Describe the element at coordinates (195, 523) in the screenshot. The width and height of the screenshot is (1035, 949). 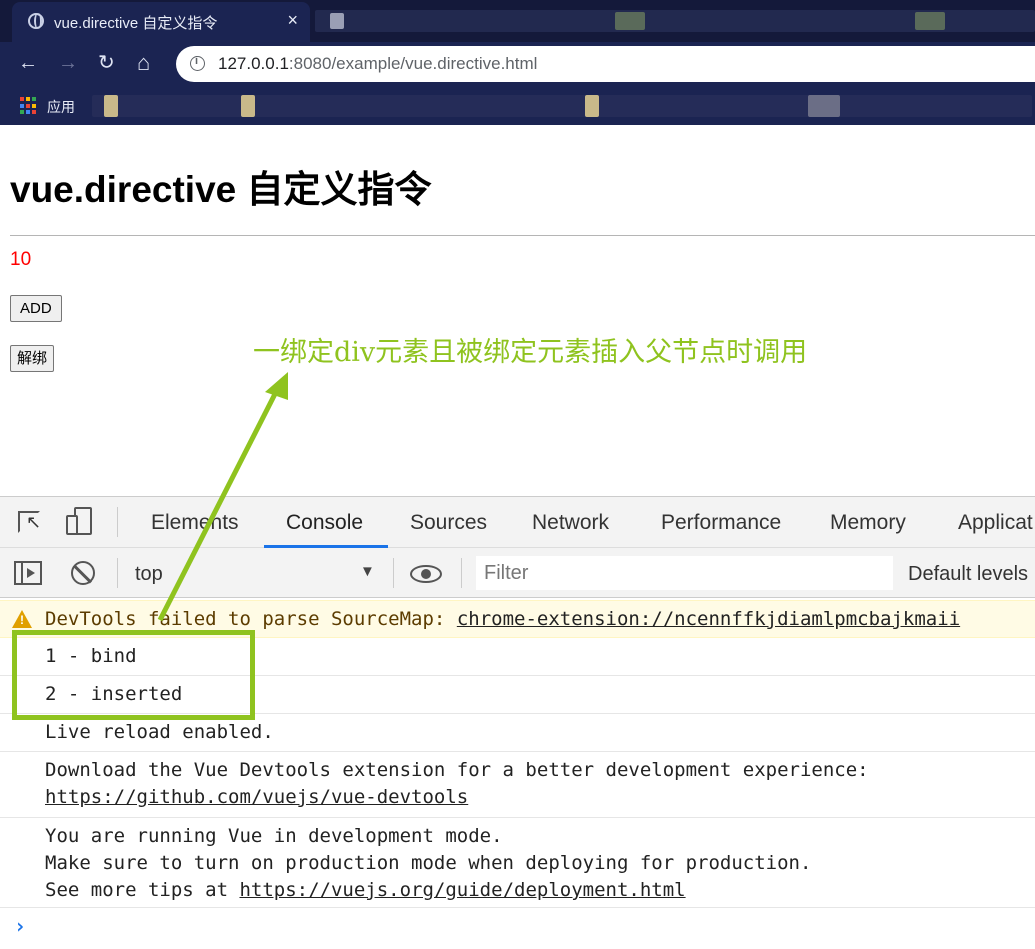
I see `tab-elements: Elements` at that location.